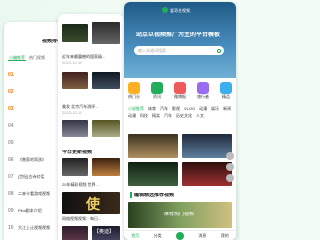 This screenshot has height=240, width=320. I want to click on logo-icon, so click(165, 10).